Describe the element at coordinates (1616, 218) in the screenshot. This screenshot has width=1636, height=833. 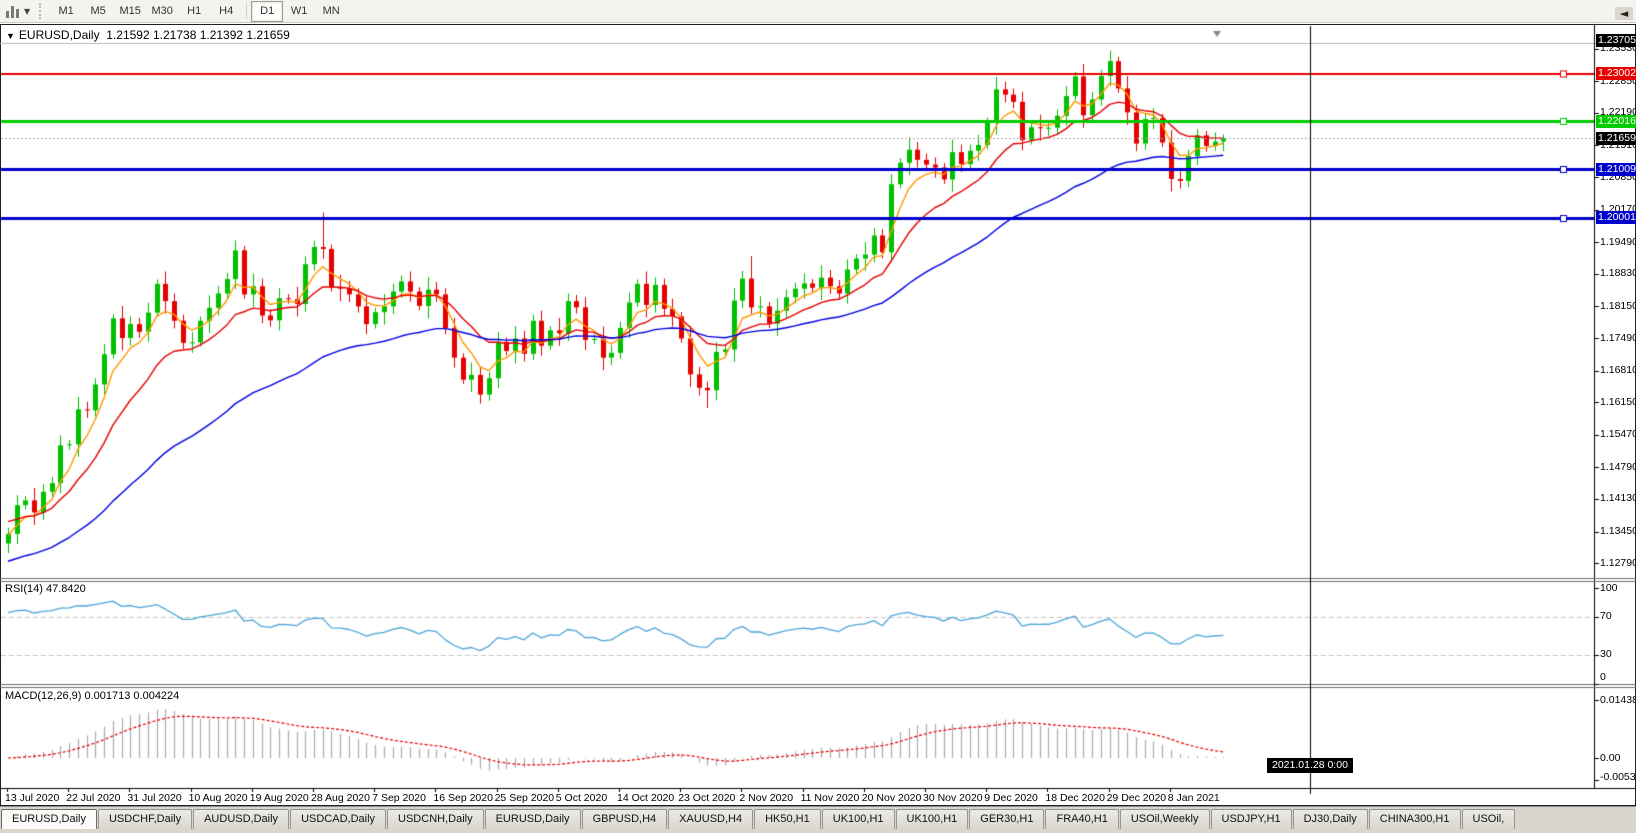
I see `price-badge-1.20001: 1.20001` at that location.